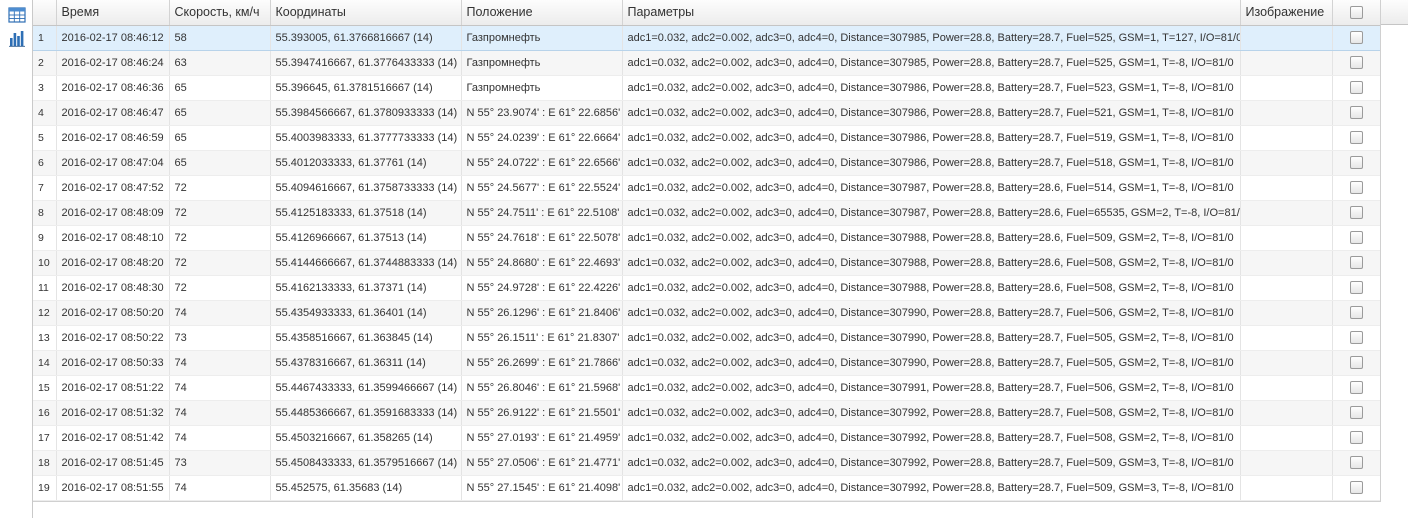  What do you see at coordinates (1356, 13) in the screenshot?
I see `select-all-checkbox` at bounding box center [1356, 13].